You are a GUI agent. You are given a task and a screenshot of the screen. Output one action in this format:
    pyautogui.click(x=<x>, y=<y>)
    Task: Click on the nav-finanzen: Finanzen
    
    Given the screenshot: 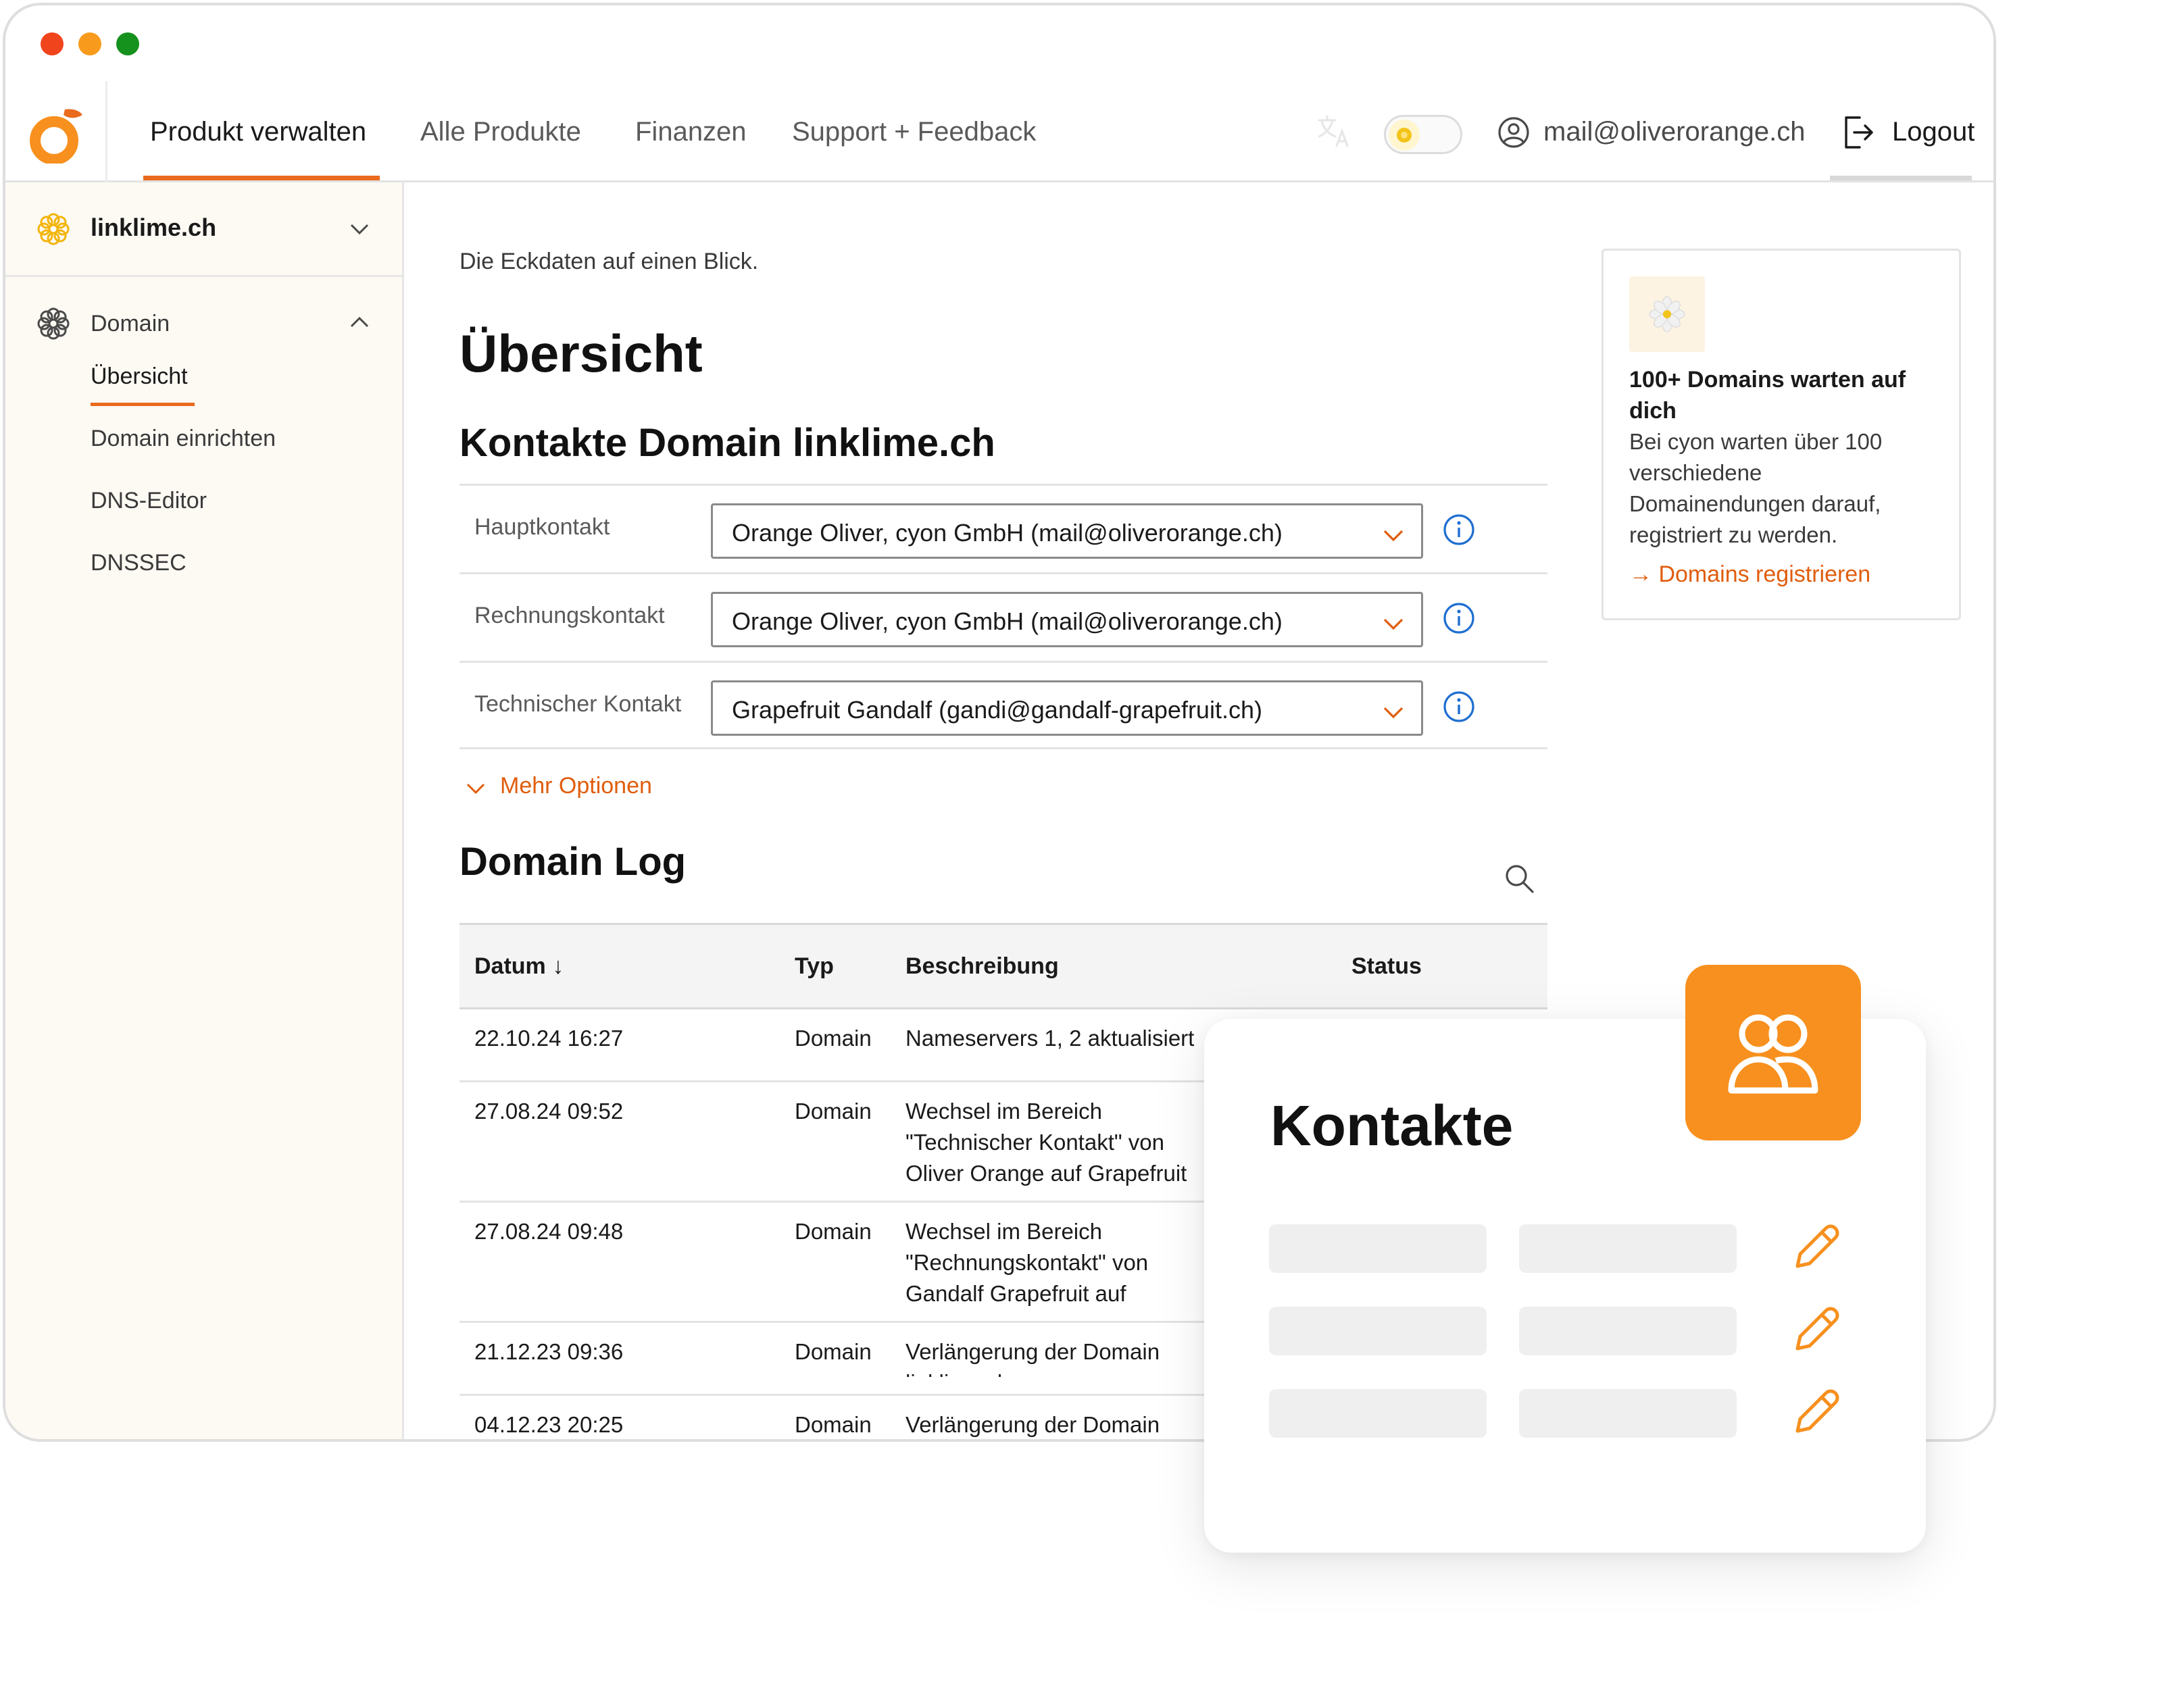 What is the action you would take?
    pyautogui.click(x=691, y=132)
    